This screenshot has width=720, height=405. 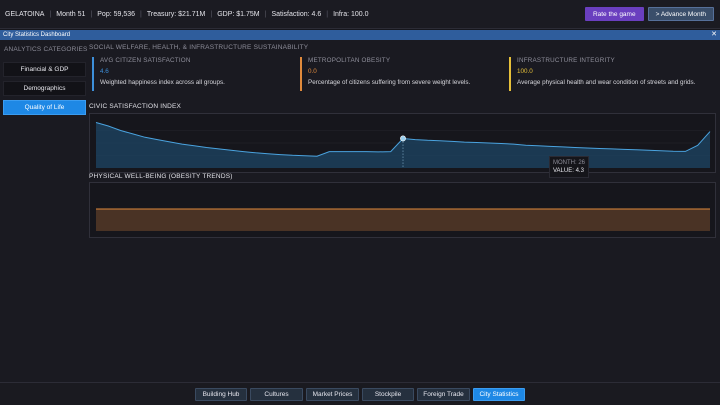 What do you see at coordinates (296, 14) in the screenshot?
I see `satisfaction-stat: Satisfaction: 4.6` at bounding box center [296, 14].